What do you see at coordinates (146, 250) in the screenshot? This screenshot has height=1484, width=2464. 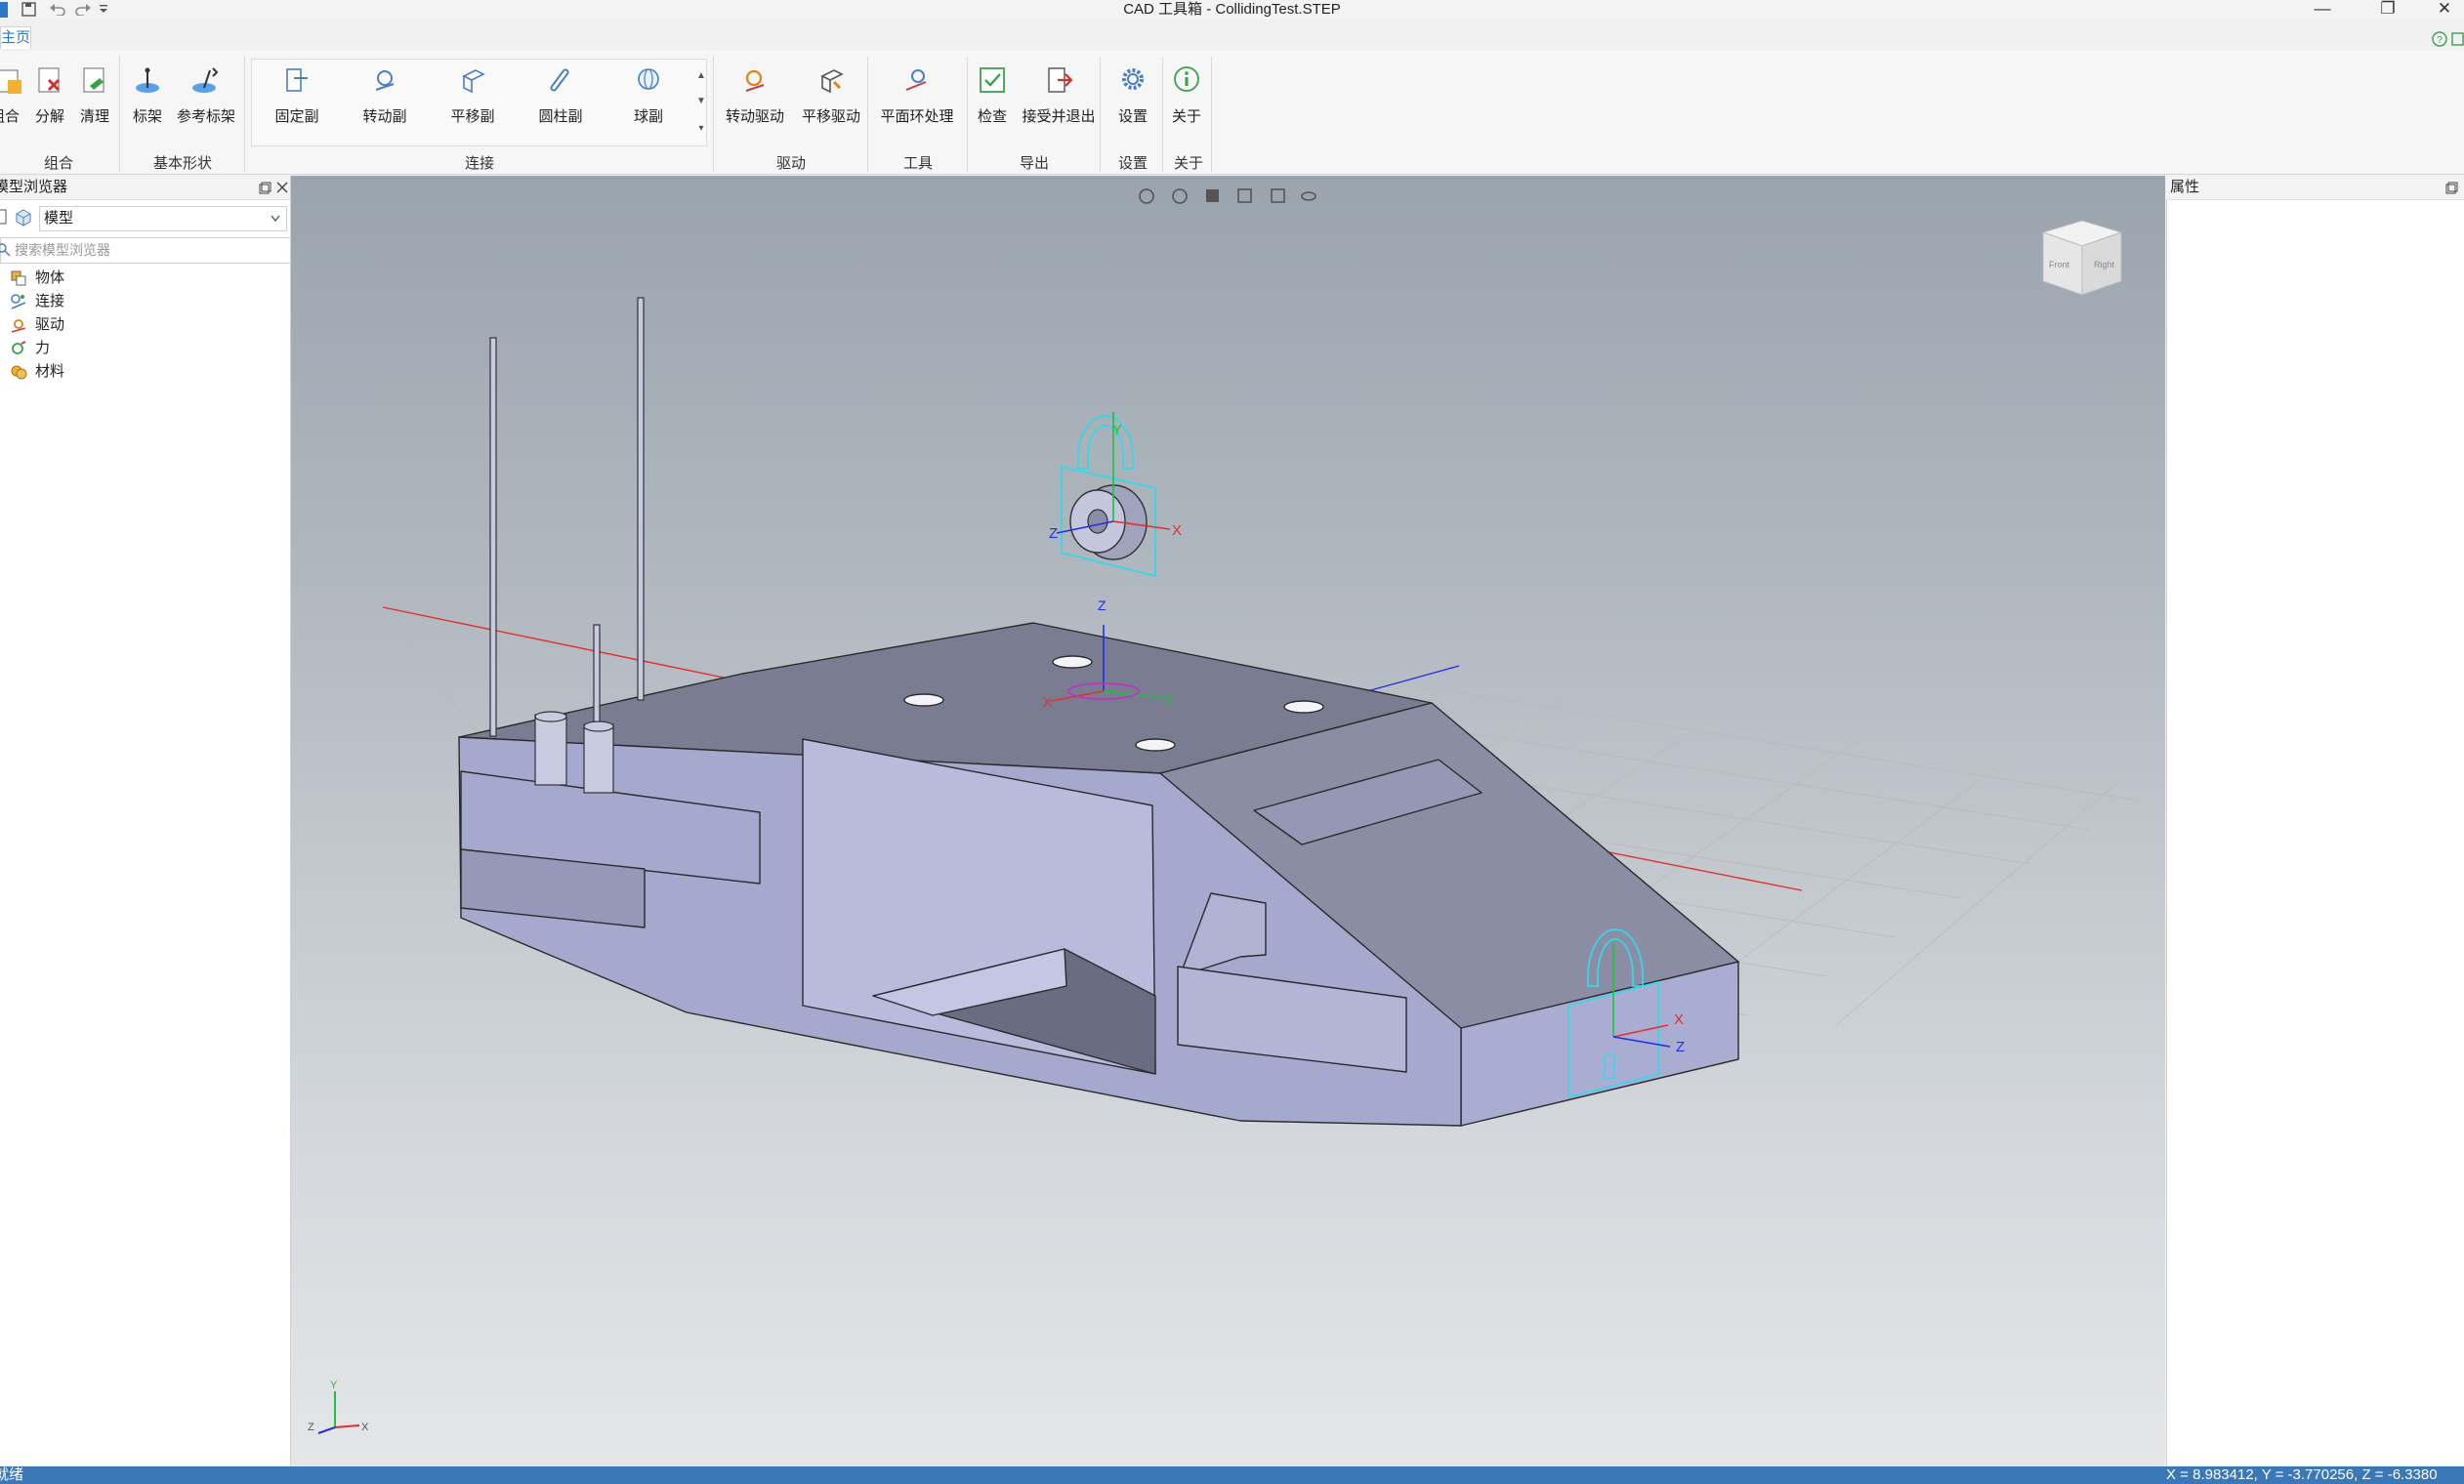 I see `model-browser-search: 搜索模型浏览器` at bounding box center [146, 250].